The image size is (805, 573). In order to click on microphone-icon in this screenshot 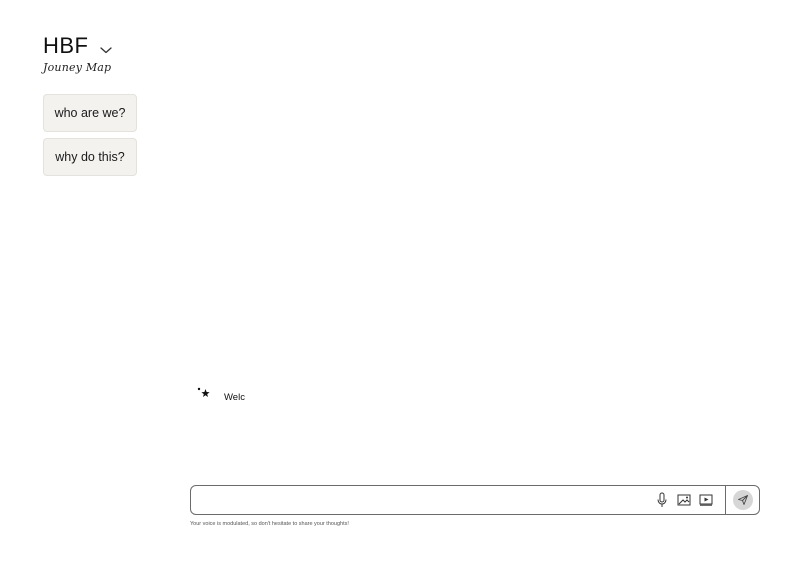, I will do `click(662, 500)`.